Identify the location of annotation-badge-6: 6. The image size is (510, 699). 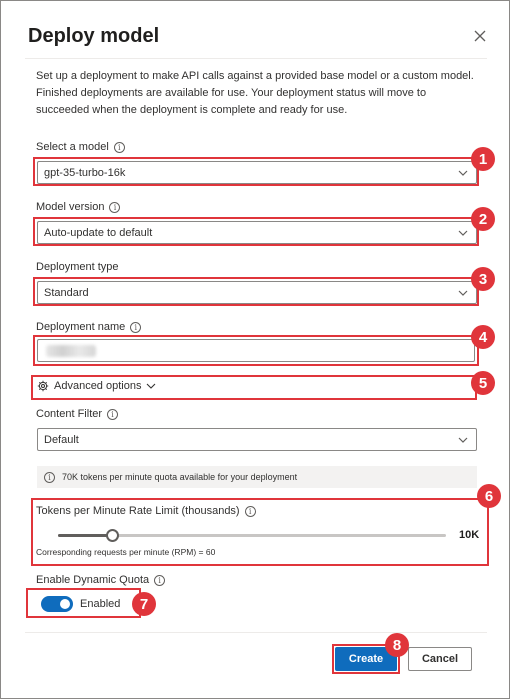
(489, 496).